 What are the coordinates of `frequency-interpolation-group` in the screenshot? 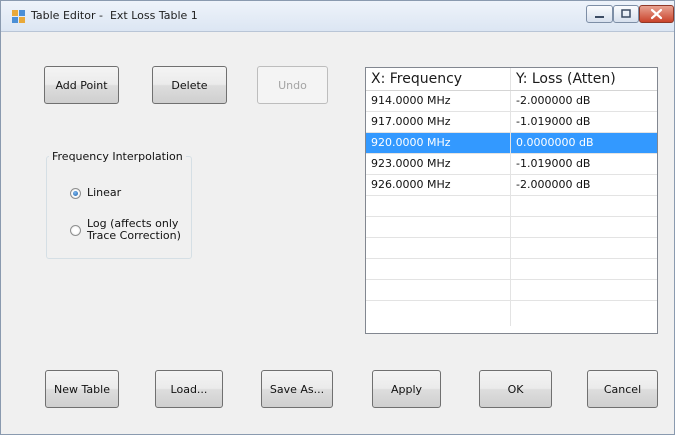 It's located at (119, 207).